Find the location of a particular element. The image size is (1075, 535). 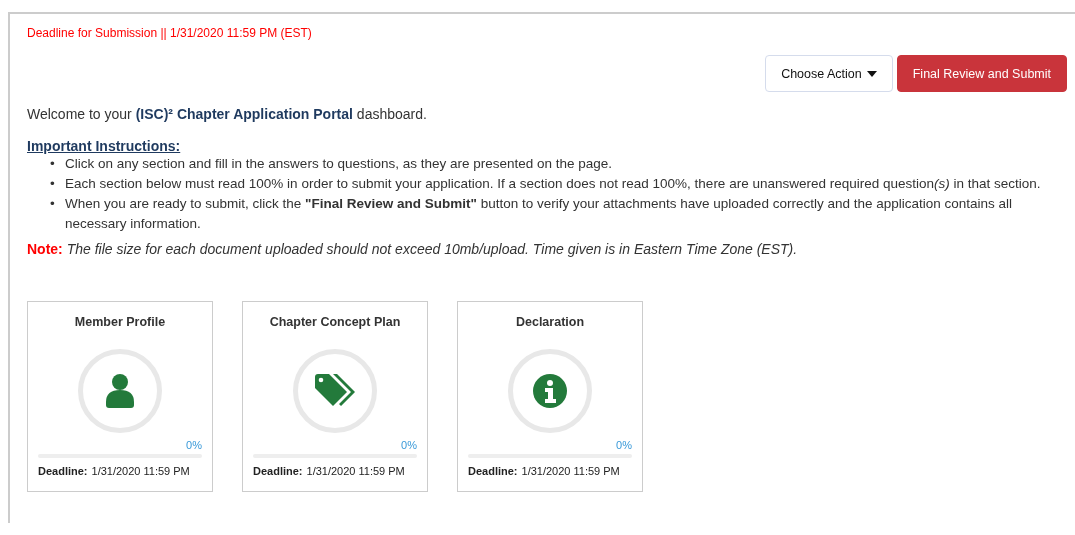

instruction-item: Each section below must read 100% in order to submit your application. If a section does not read 100%, there are unanswered required question(s) in that section. is located at coordinates (553, 184).